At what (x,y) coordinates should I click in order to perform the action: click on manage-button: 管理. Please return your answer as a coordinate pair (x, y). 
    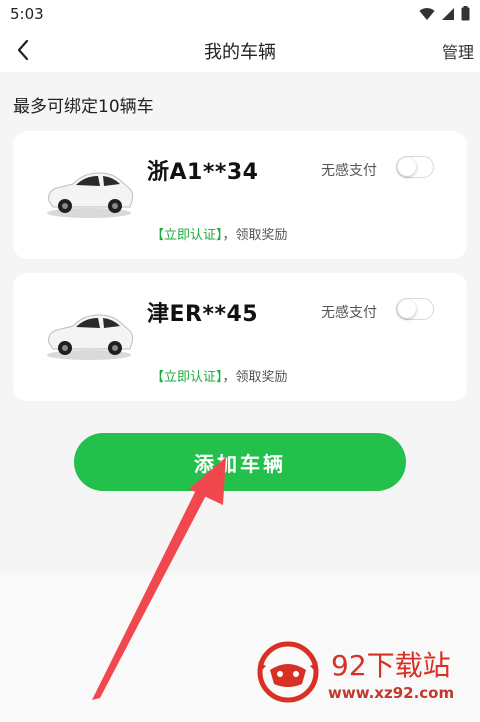
    Looking at the image, I should click on (458, 51).